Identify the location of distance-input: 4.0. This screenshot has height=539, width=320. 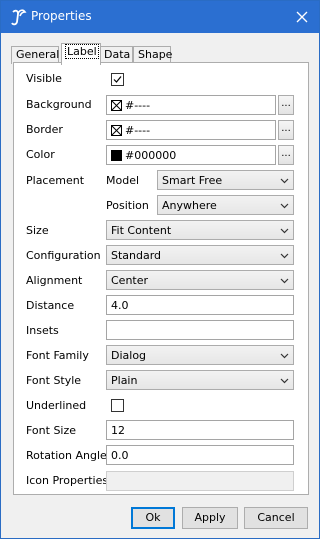
(200, 305).